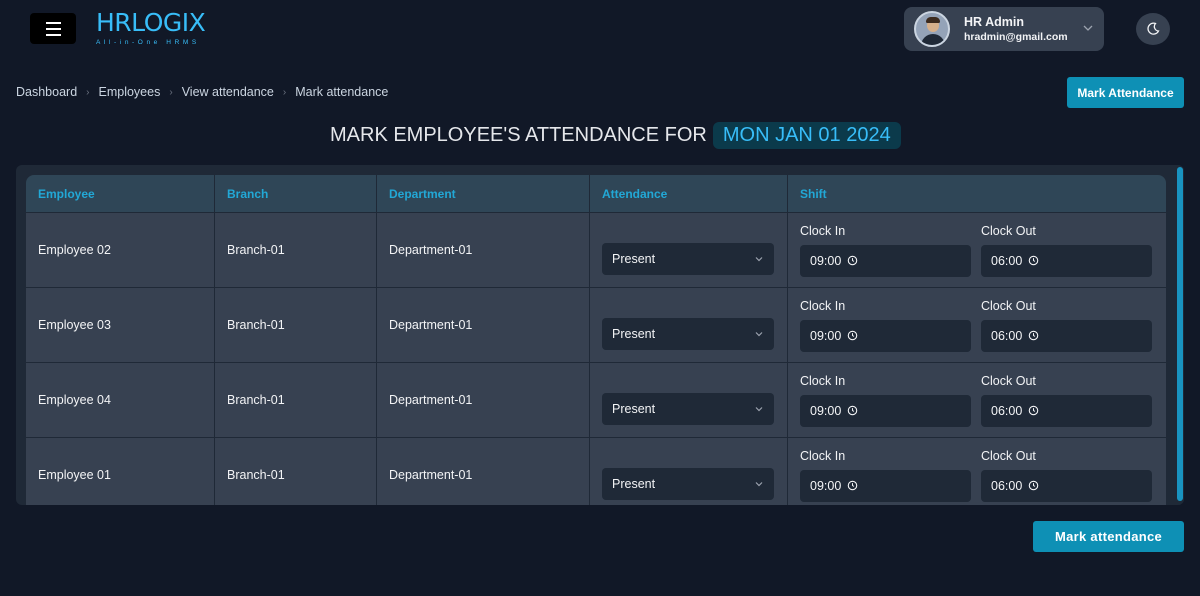 Image resolution: width=1200 pixels, height=596 pixels. I want to click on theme-toggle-button, so click(1153, 29).